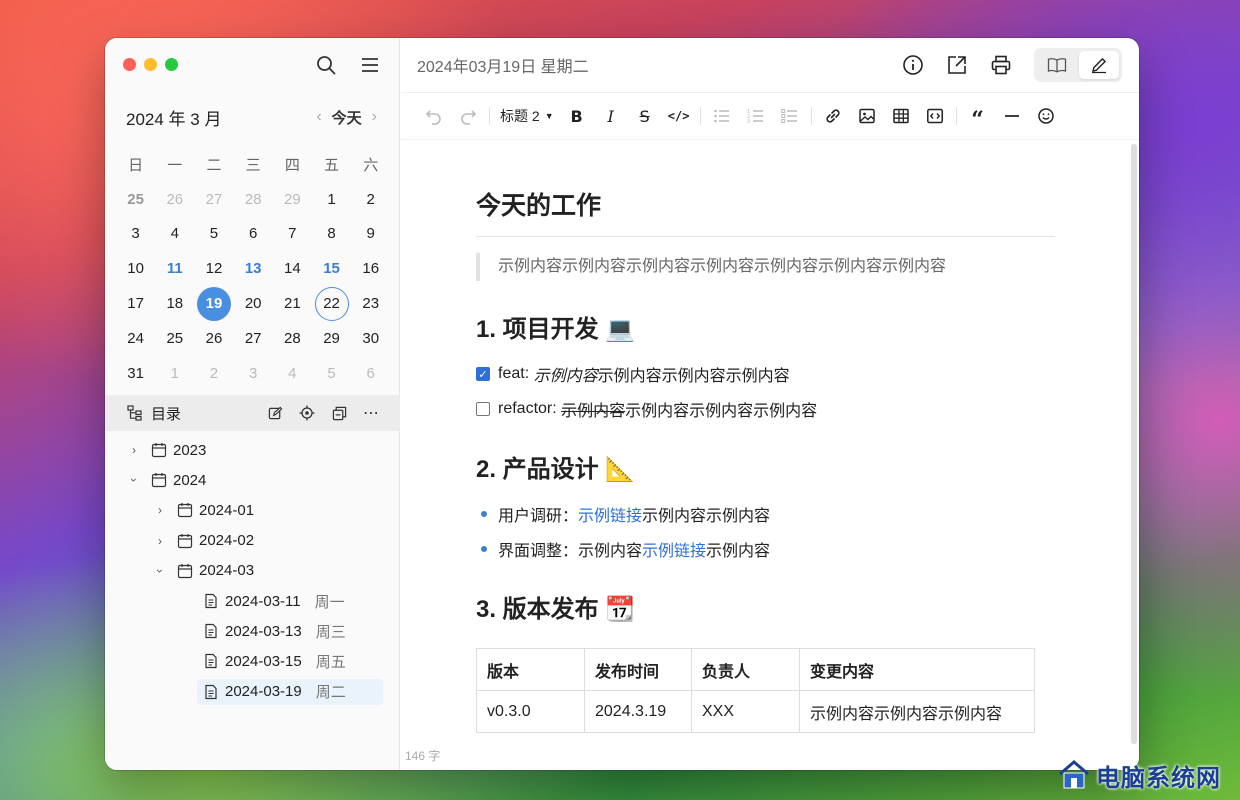  Describe the element at coordinates (957, 65) in the screenshot. I see `export-icon` at that location.